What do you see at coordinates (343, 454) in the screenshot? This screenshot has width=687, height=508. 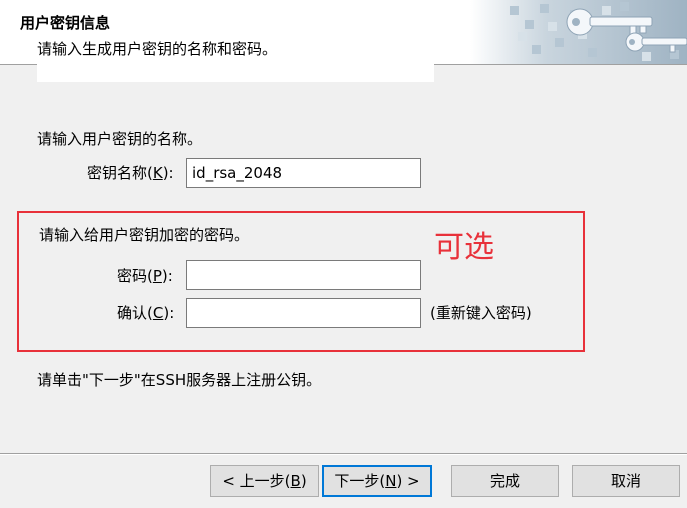 I see `footer-divider-highlight` at bounding box center [343, 454].